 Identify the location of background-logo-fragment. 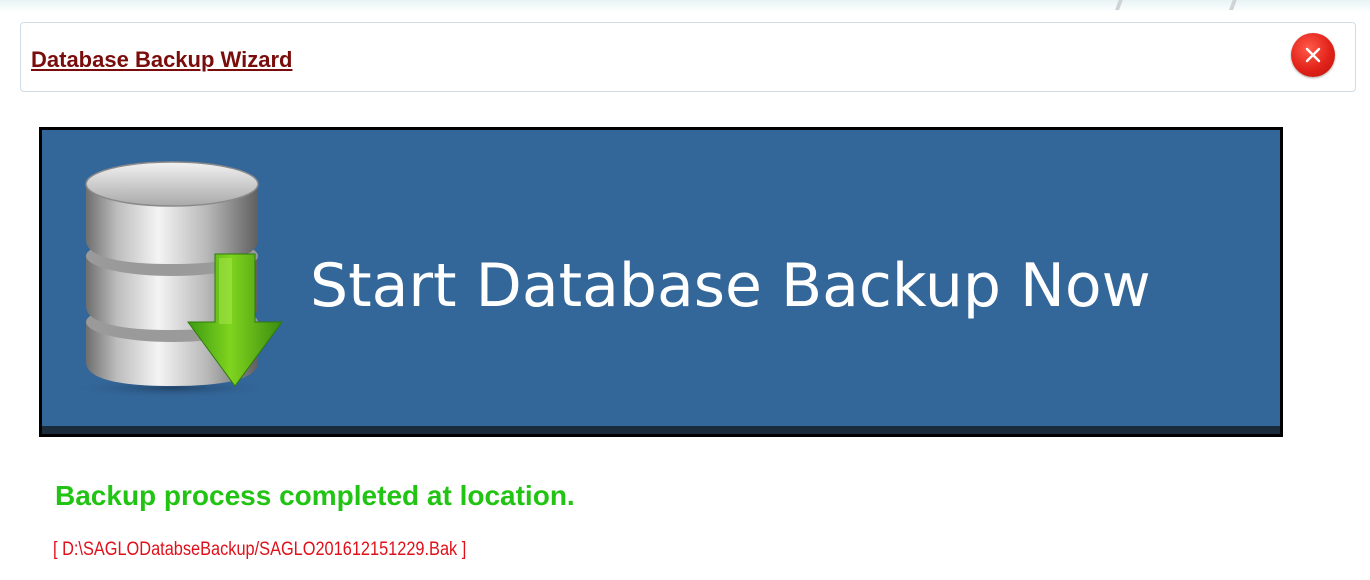
(1177, 5).